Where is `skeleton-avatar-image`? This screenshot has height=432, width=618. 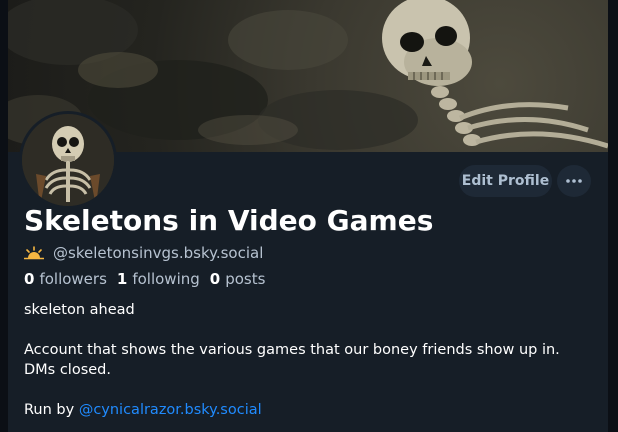
skeleton-avatar-image is located at coordinates (68, 160).